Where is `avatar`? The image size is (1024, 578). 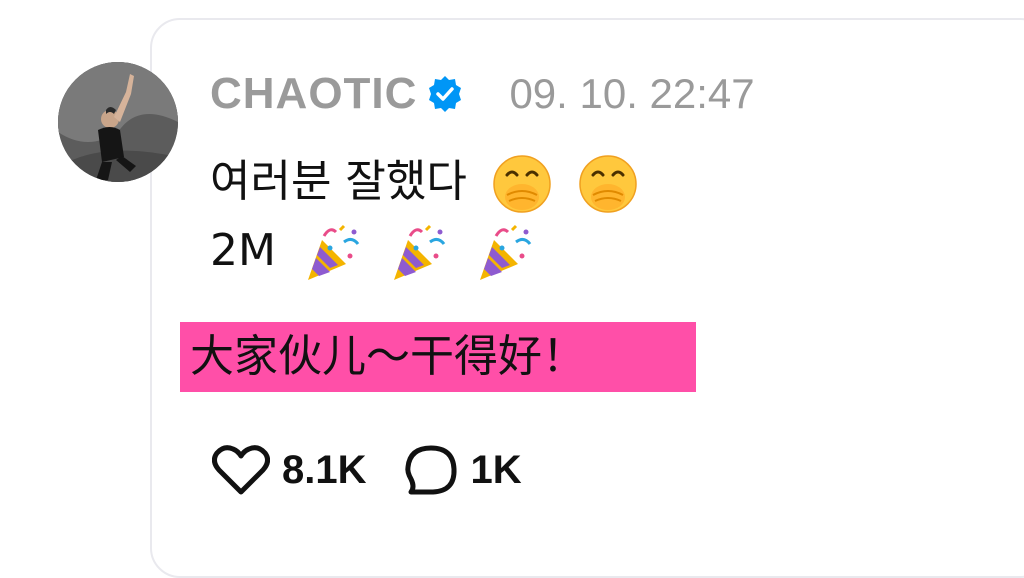 avatar is located at coordinates (118, 122).